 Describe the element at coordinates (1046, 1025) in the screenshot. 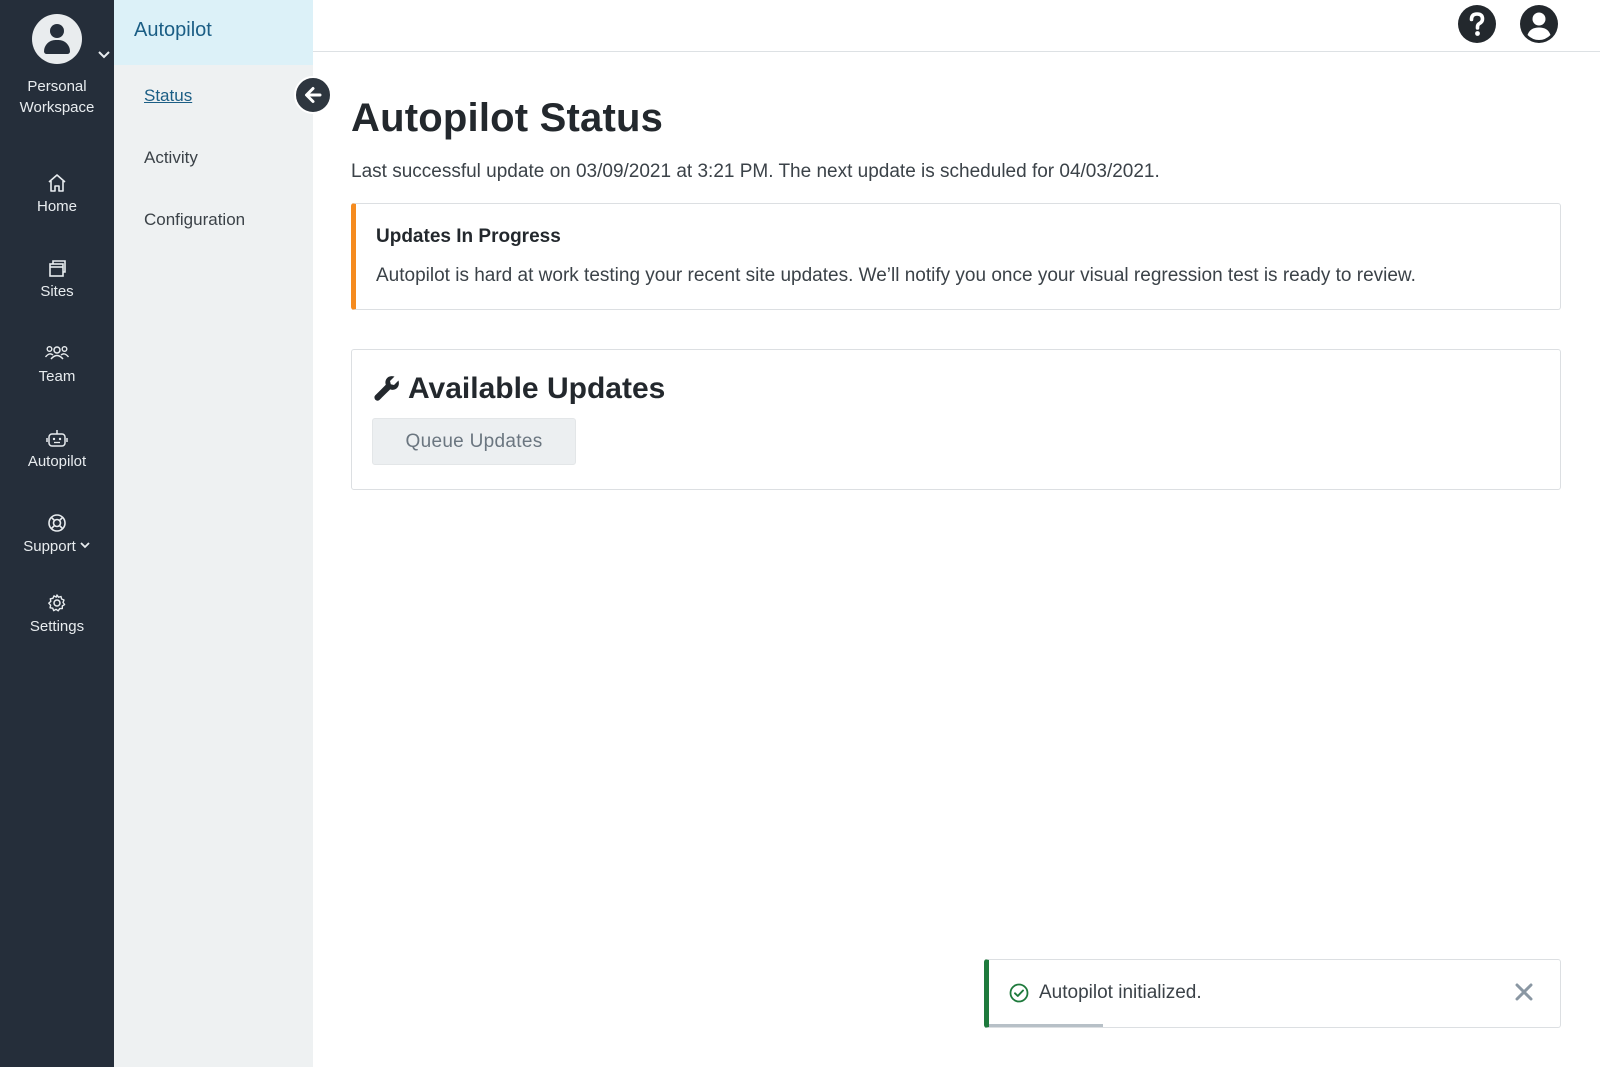

I see `toast-progress-bar` at that location.